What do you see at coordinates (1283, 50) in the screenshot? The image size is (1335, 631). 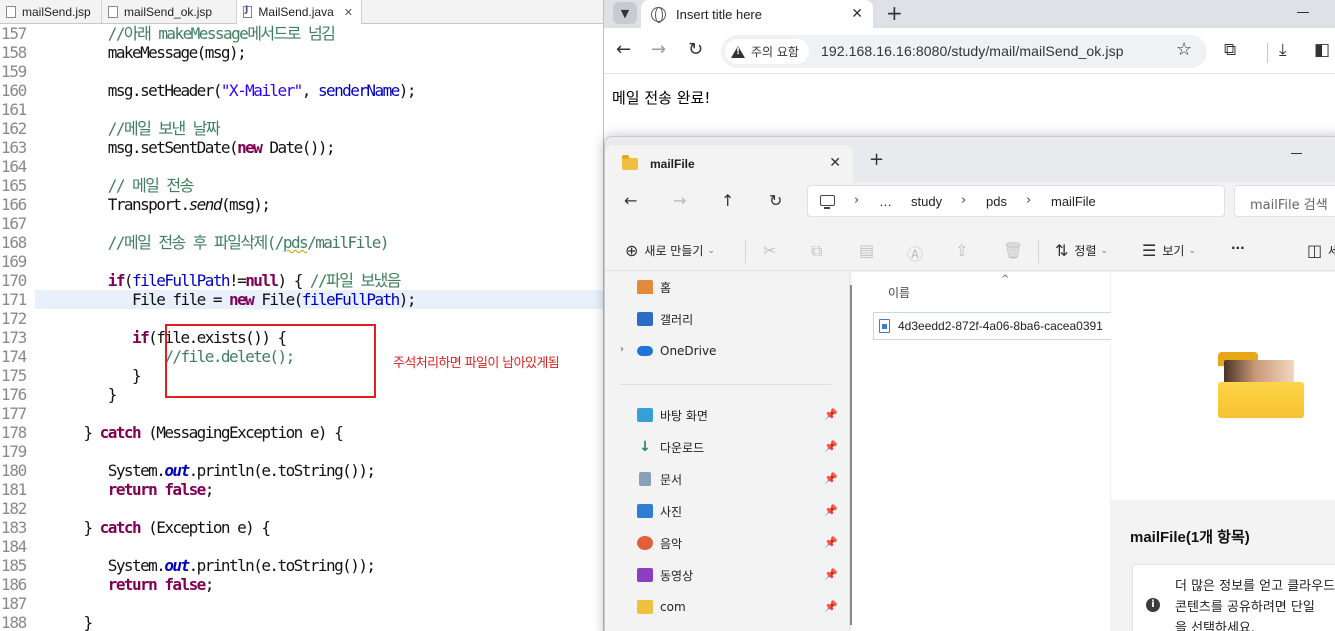 I see `download-icon: ⤓` at bounding box center [1283, 50].